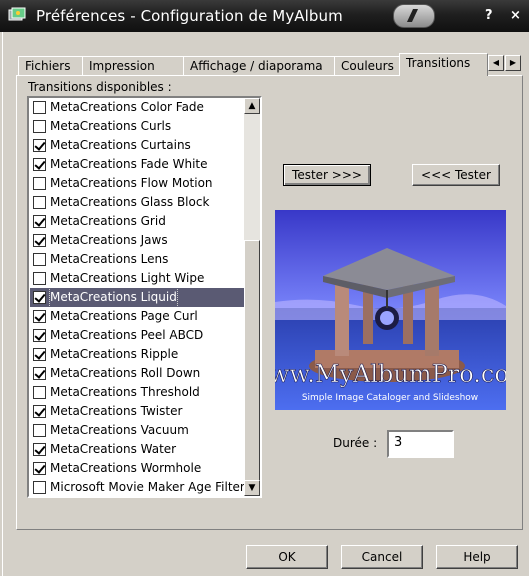  Describe the element at coordinates (147, 487) in the screenshot. I see `transition-item-label: Microsoft Movie Maker Age Filter` at that location.